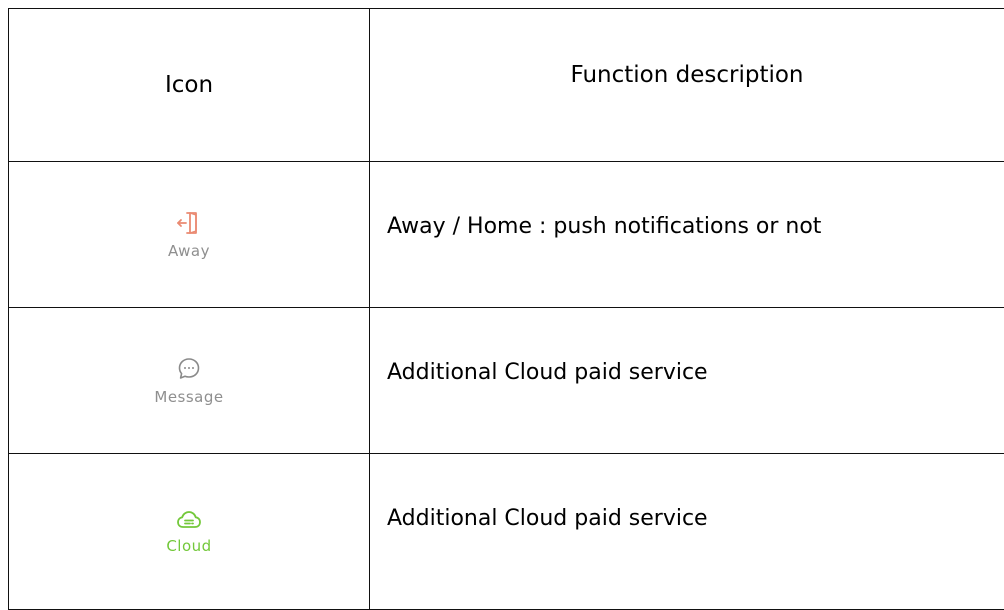 The width and height of the screenshot is (1004, 610). What do you see at coordinates (189, 368) in the screenshot?
I see `message-bubble-icon` at bounding box center [189, 368].